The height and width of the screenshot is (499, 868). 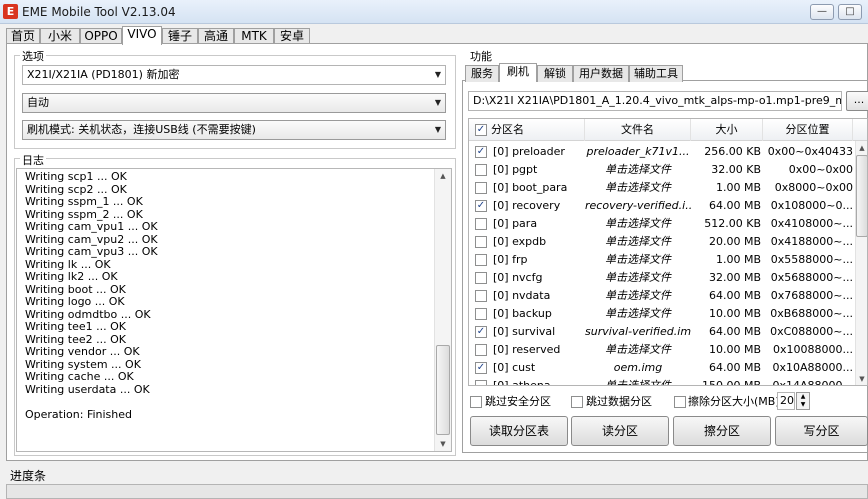 I want to click on partition-name: [0] pgpt, so click(x=515, y=169).